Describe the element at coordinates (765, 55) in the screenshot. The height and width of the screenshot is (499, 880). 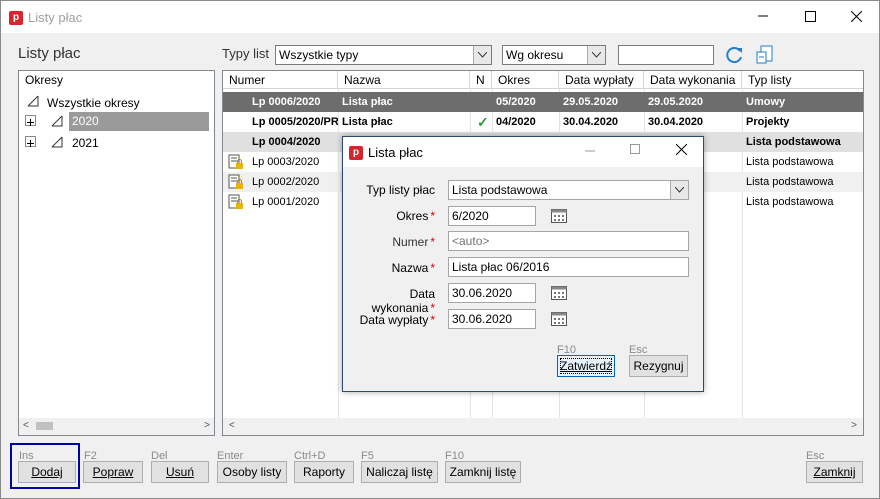
I see `export-icon` at that location.